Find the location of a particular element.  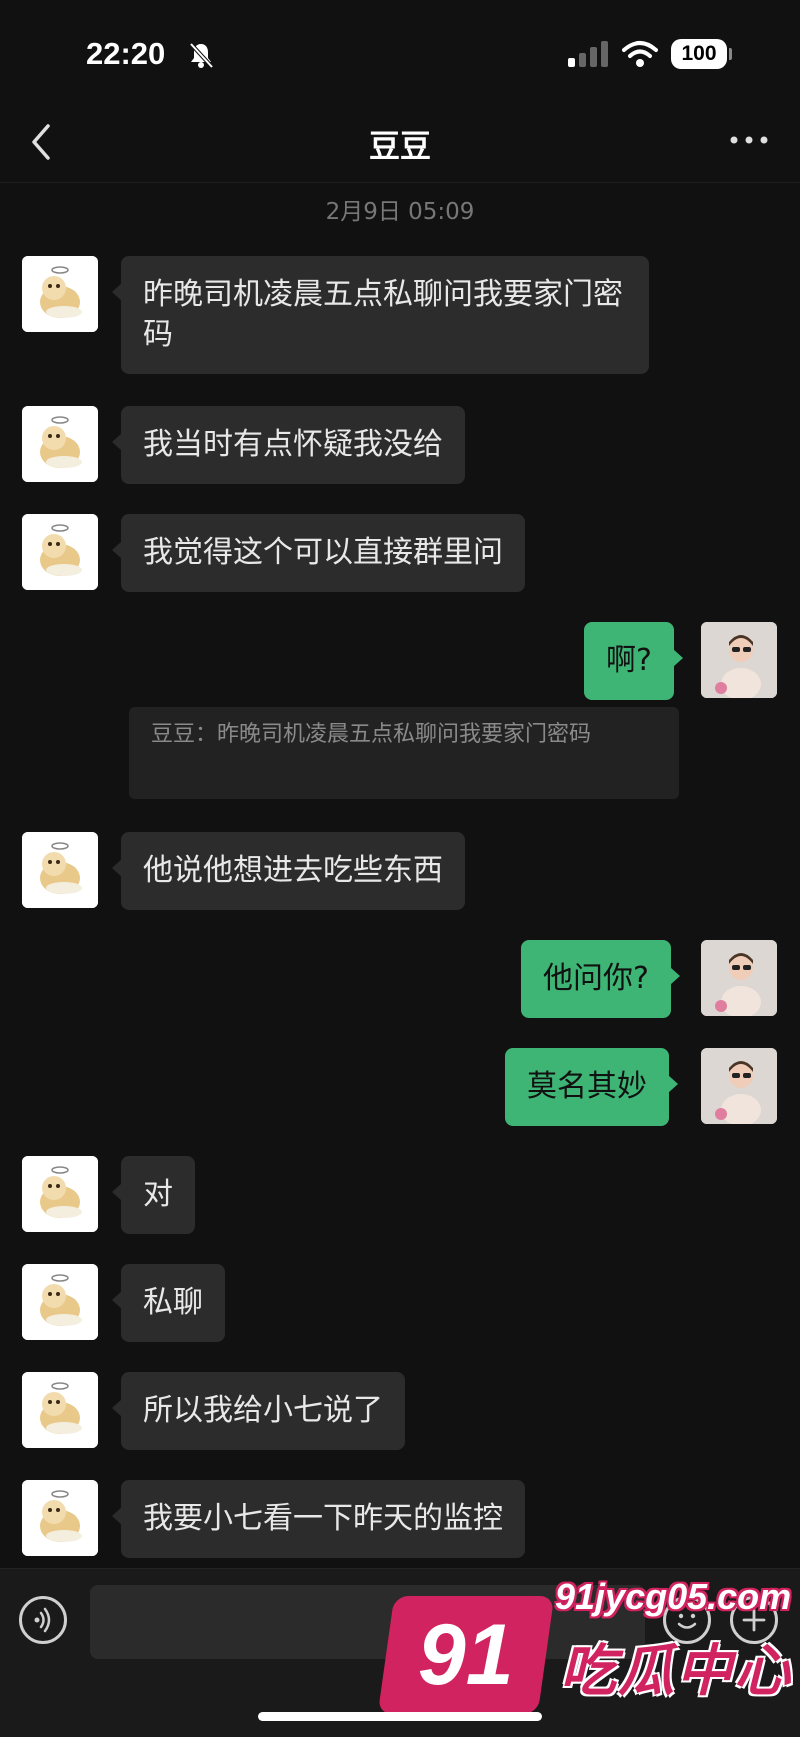

message-bubble-incoming: 私聊 is located at coordinates (168, 1303).